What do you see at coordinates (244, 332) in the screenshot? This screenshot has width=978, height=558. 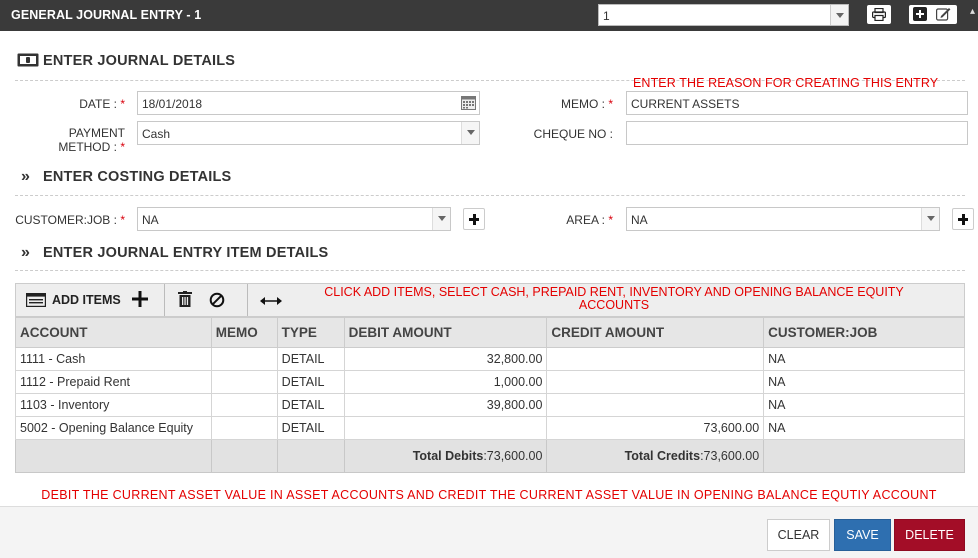 I see `column-header-memo: MEMO` at bounding box center [244, 332].